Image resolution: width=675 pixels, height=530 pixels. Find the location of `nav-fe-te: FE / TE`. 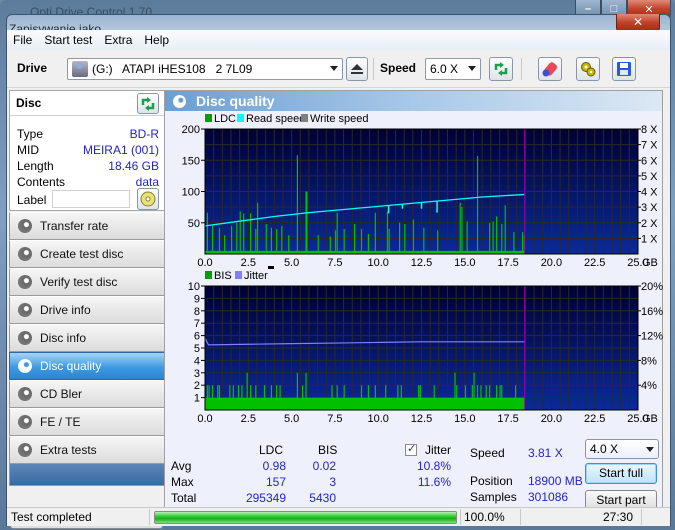

nav-fe-te: FE / TE is located at coordinates (87, 422).